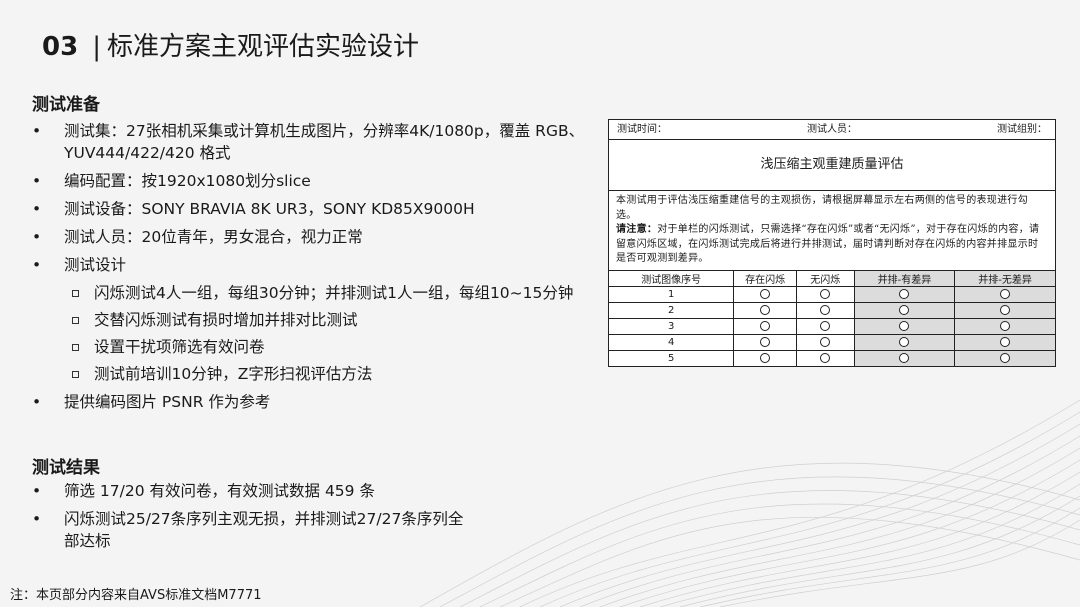 The height and width of the screenshot is (607, 1080). What do you see at coordinates (337, 374) in the screenshot?
I see `sub-list-item: 测试前培训10分钟，Z字形扫视评估方法` at bounding box center [337, 374].